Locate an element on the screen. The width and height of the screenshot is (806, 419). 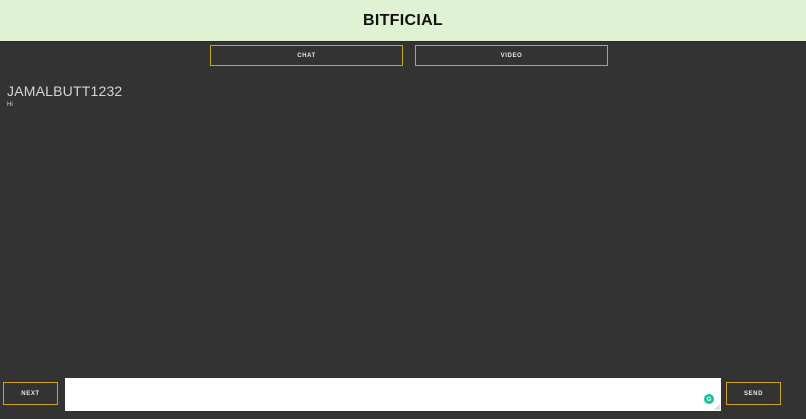
app-header: BITFICIAL is located at coordinates (403, 21).